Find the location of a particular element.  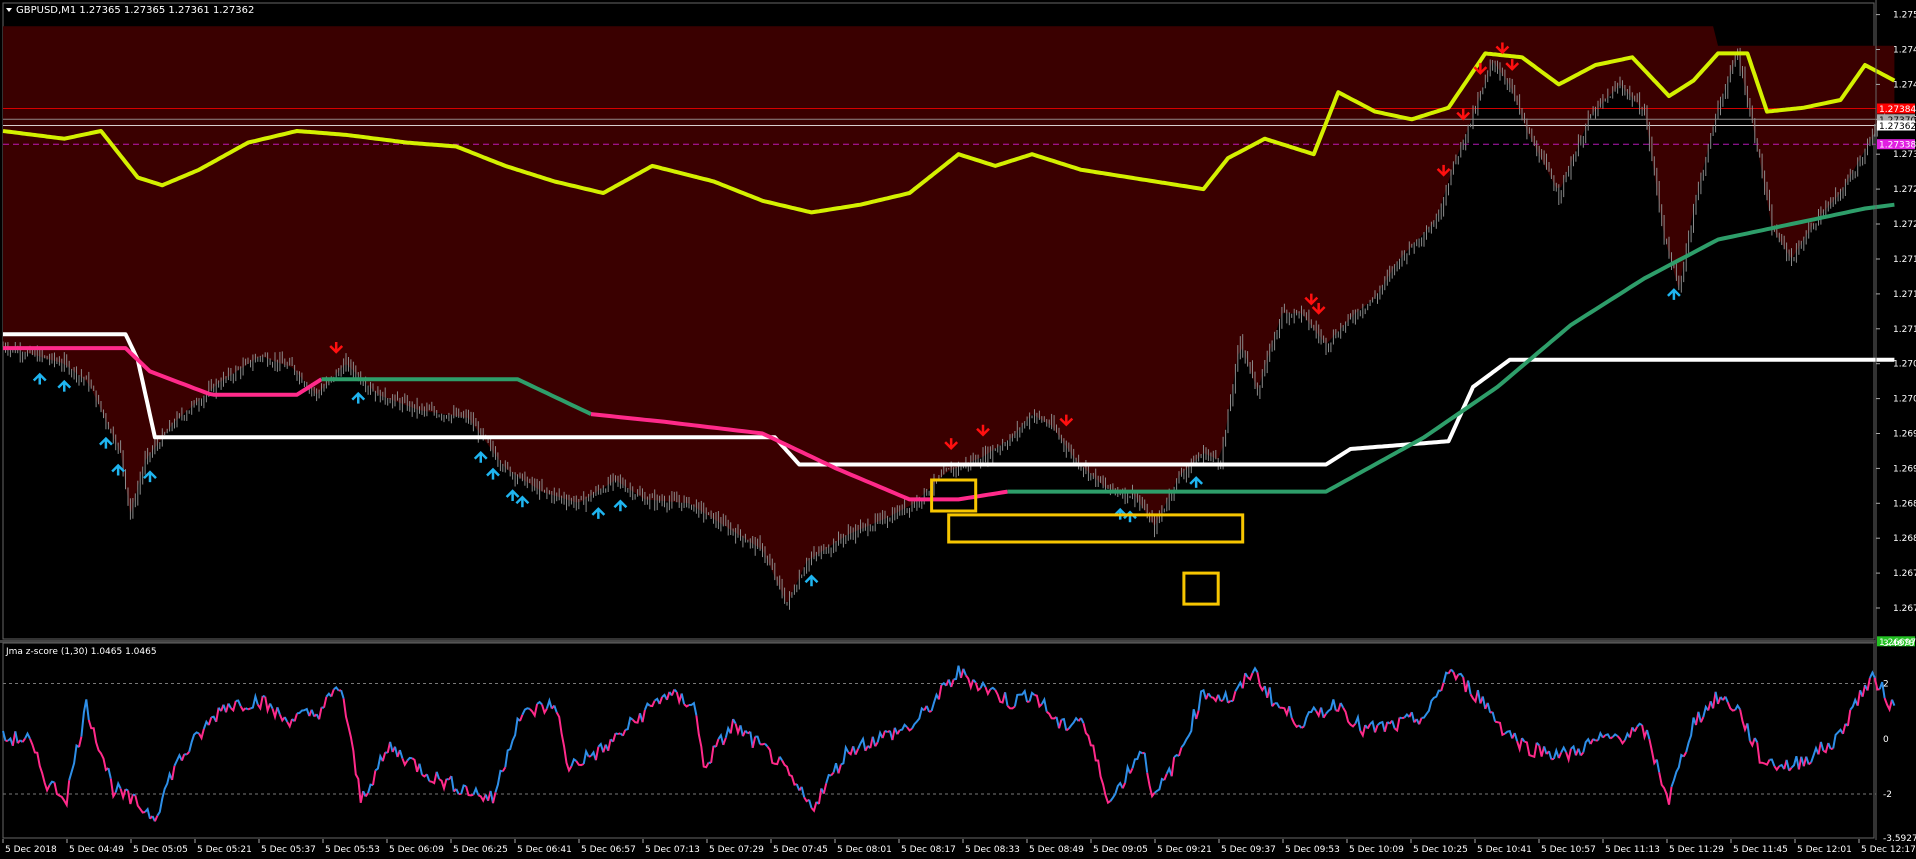

time-tick-label: 5 Dec 11:29 is located at coordinates (1696, 850).